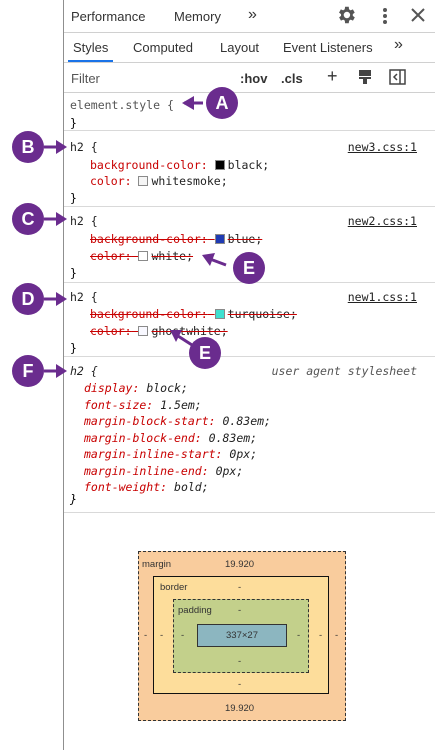  Describe the element at coordinates (28, 219) in the screenshot. I see `callout-c: C` at that location.